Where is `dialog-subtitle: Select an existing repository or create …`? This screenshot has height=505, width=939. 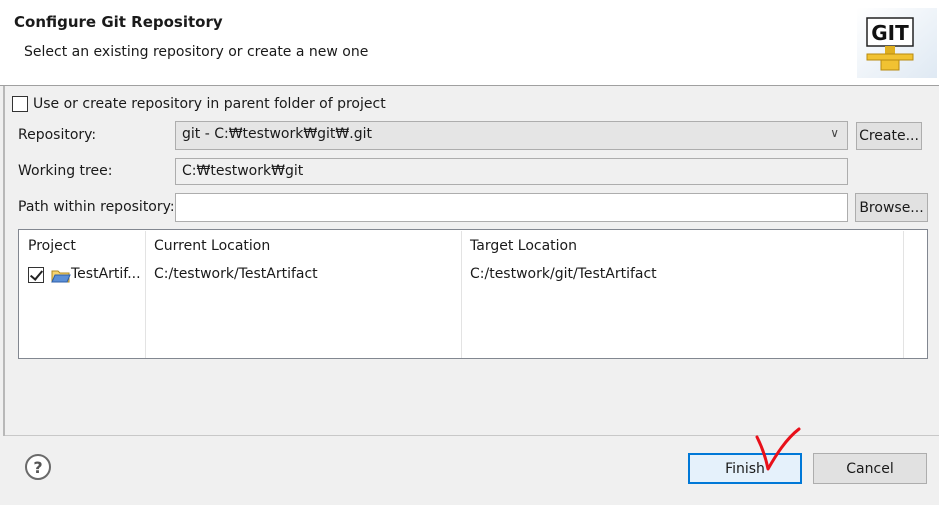 dialog-subtitle: Select an existing repository or create … is located at coordinates (196, 52).